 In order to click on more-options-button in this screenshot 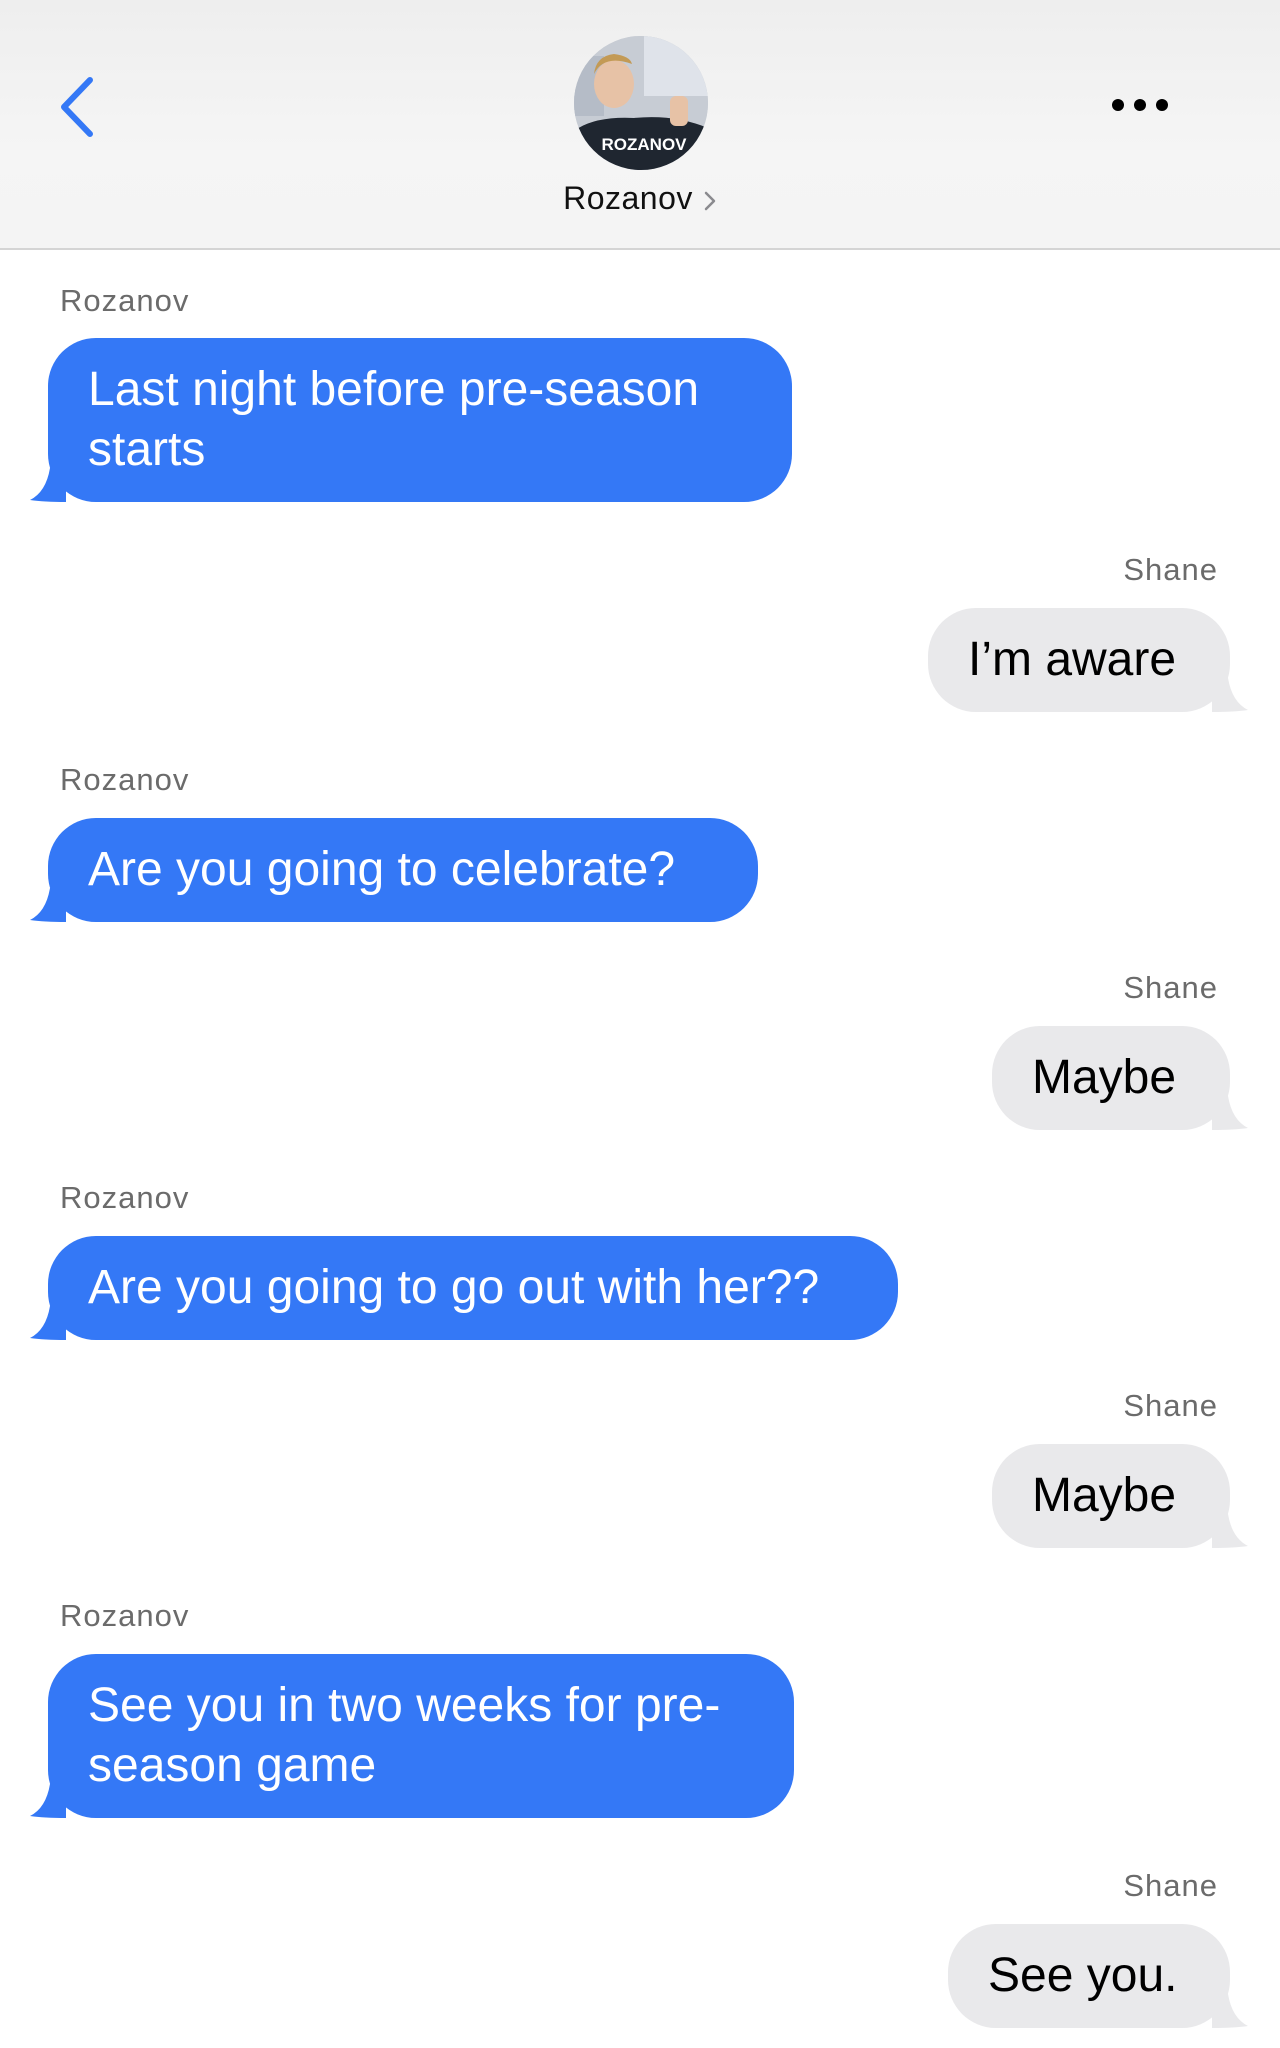, I will do `click(1140, 105)`.